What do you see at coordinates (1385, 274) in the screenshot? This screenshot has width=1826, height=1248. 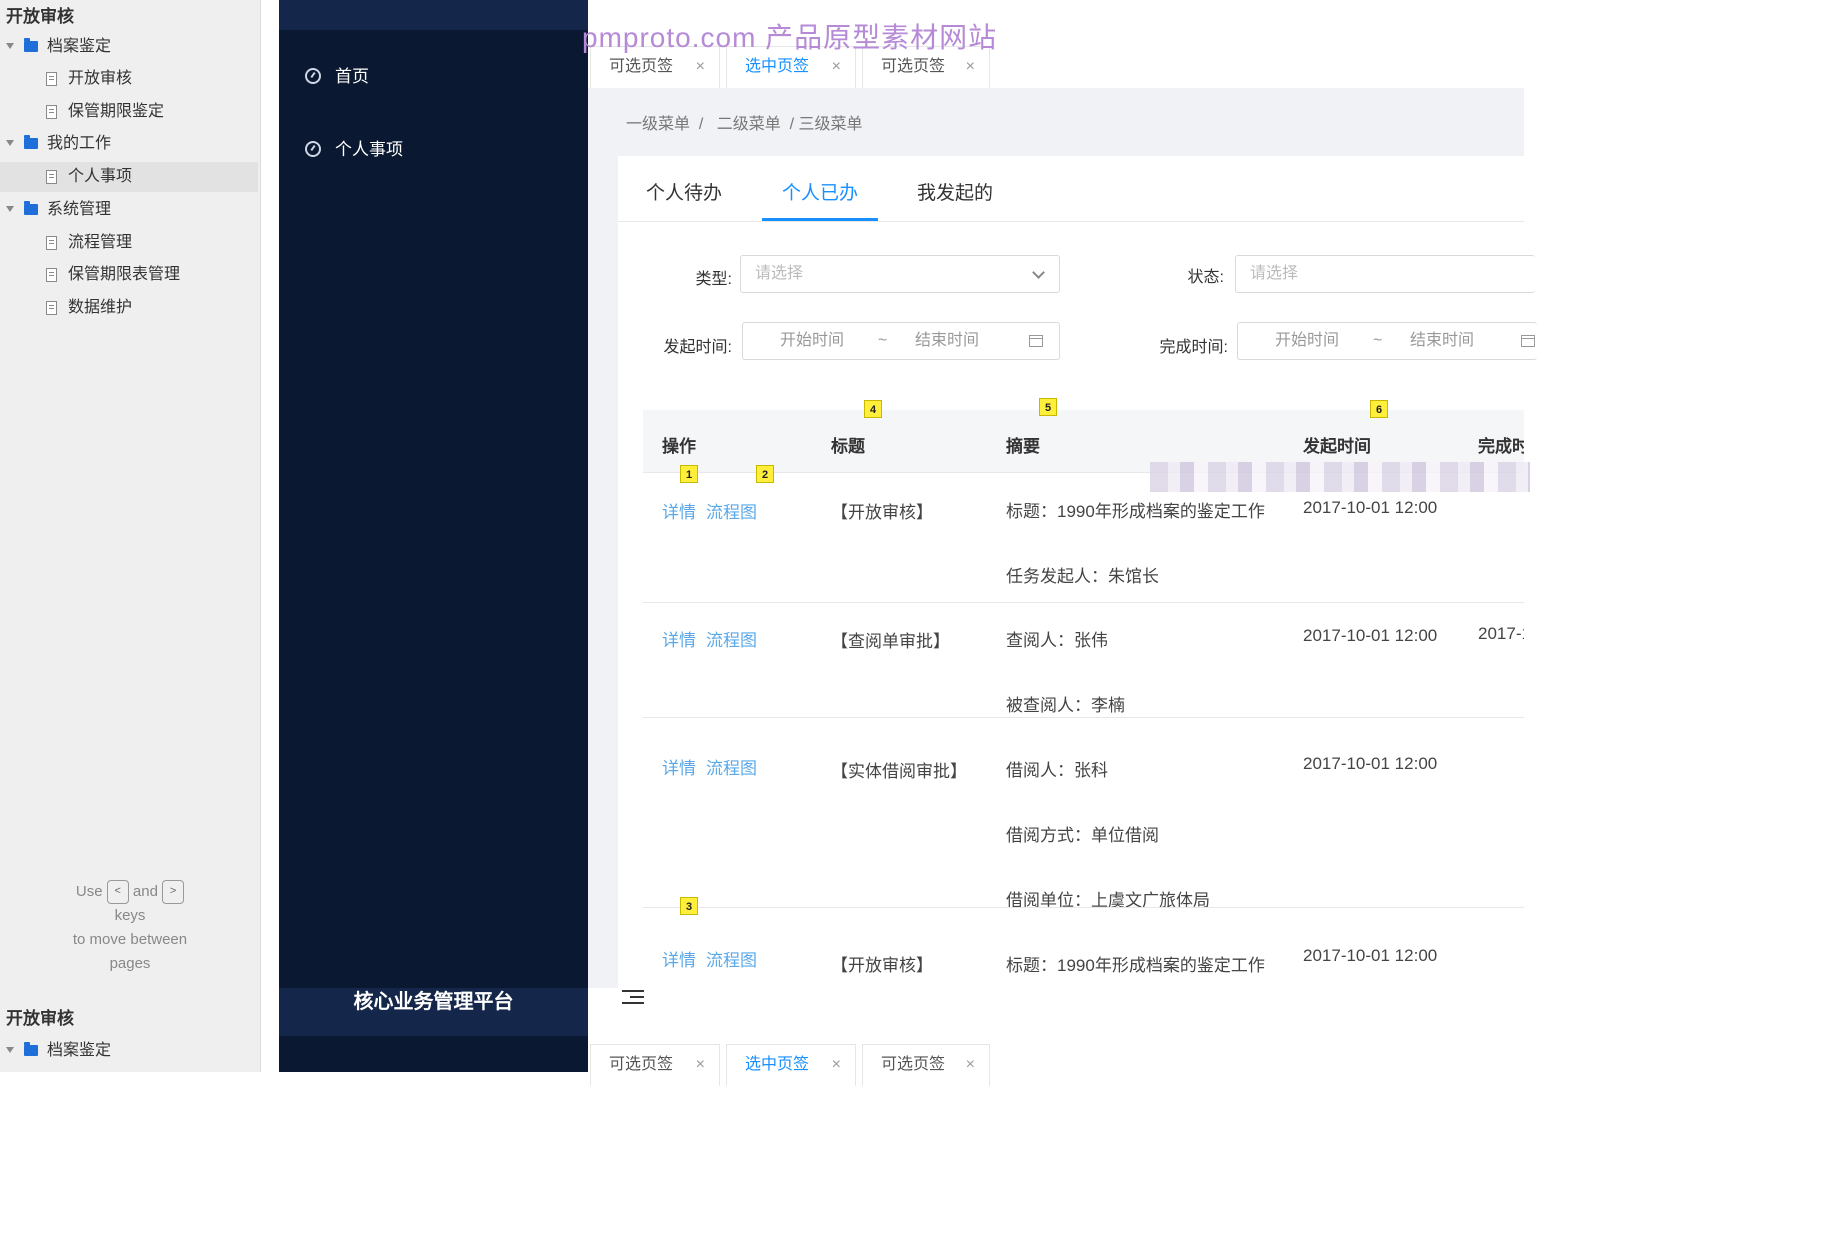 I see `status-select: 请选择` at bounding box center [1385, 274].